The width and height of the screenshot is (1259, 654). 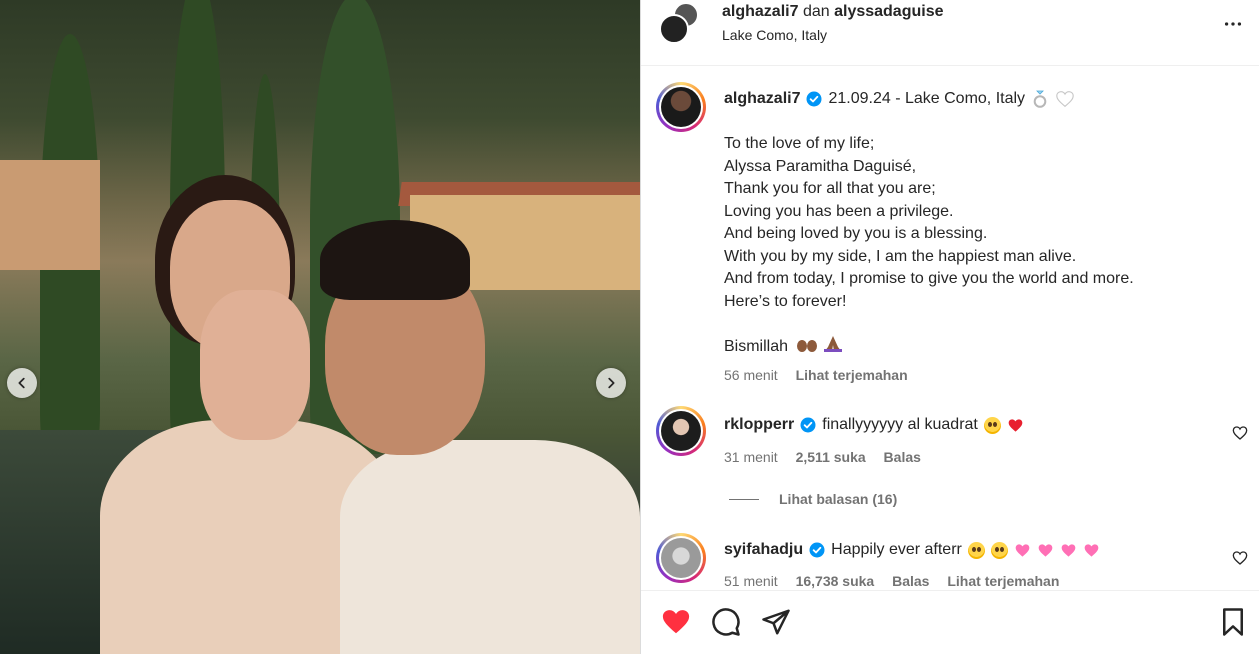 I want to click on comment-likes: 2,511 suka, so click(x=831, y=457).